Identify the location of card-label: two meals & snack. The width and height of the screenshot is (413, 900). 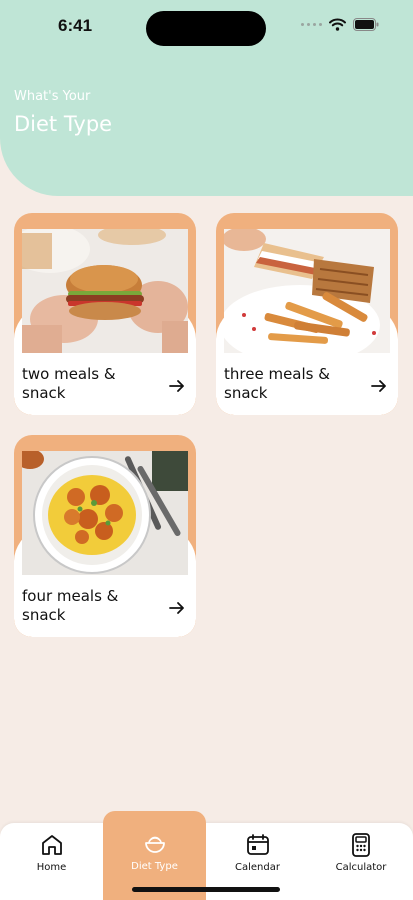
(69, 383).